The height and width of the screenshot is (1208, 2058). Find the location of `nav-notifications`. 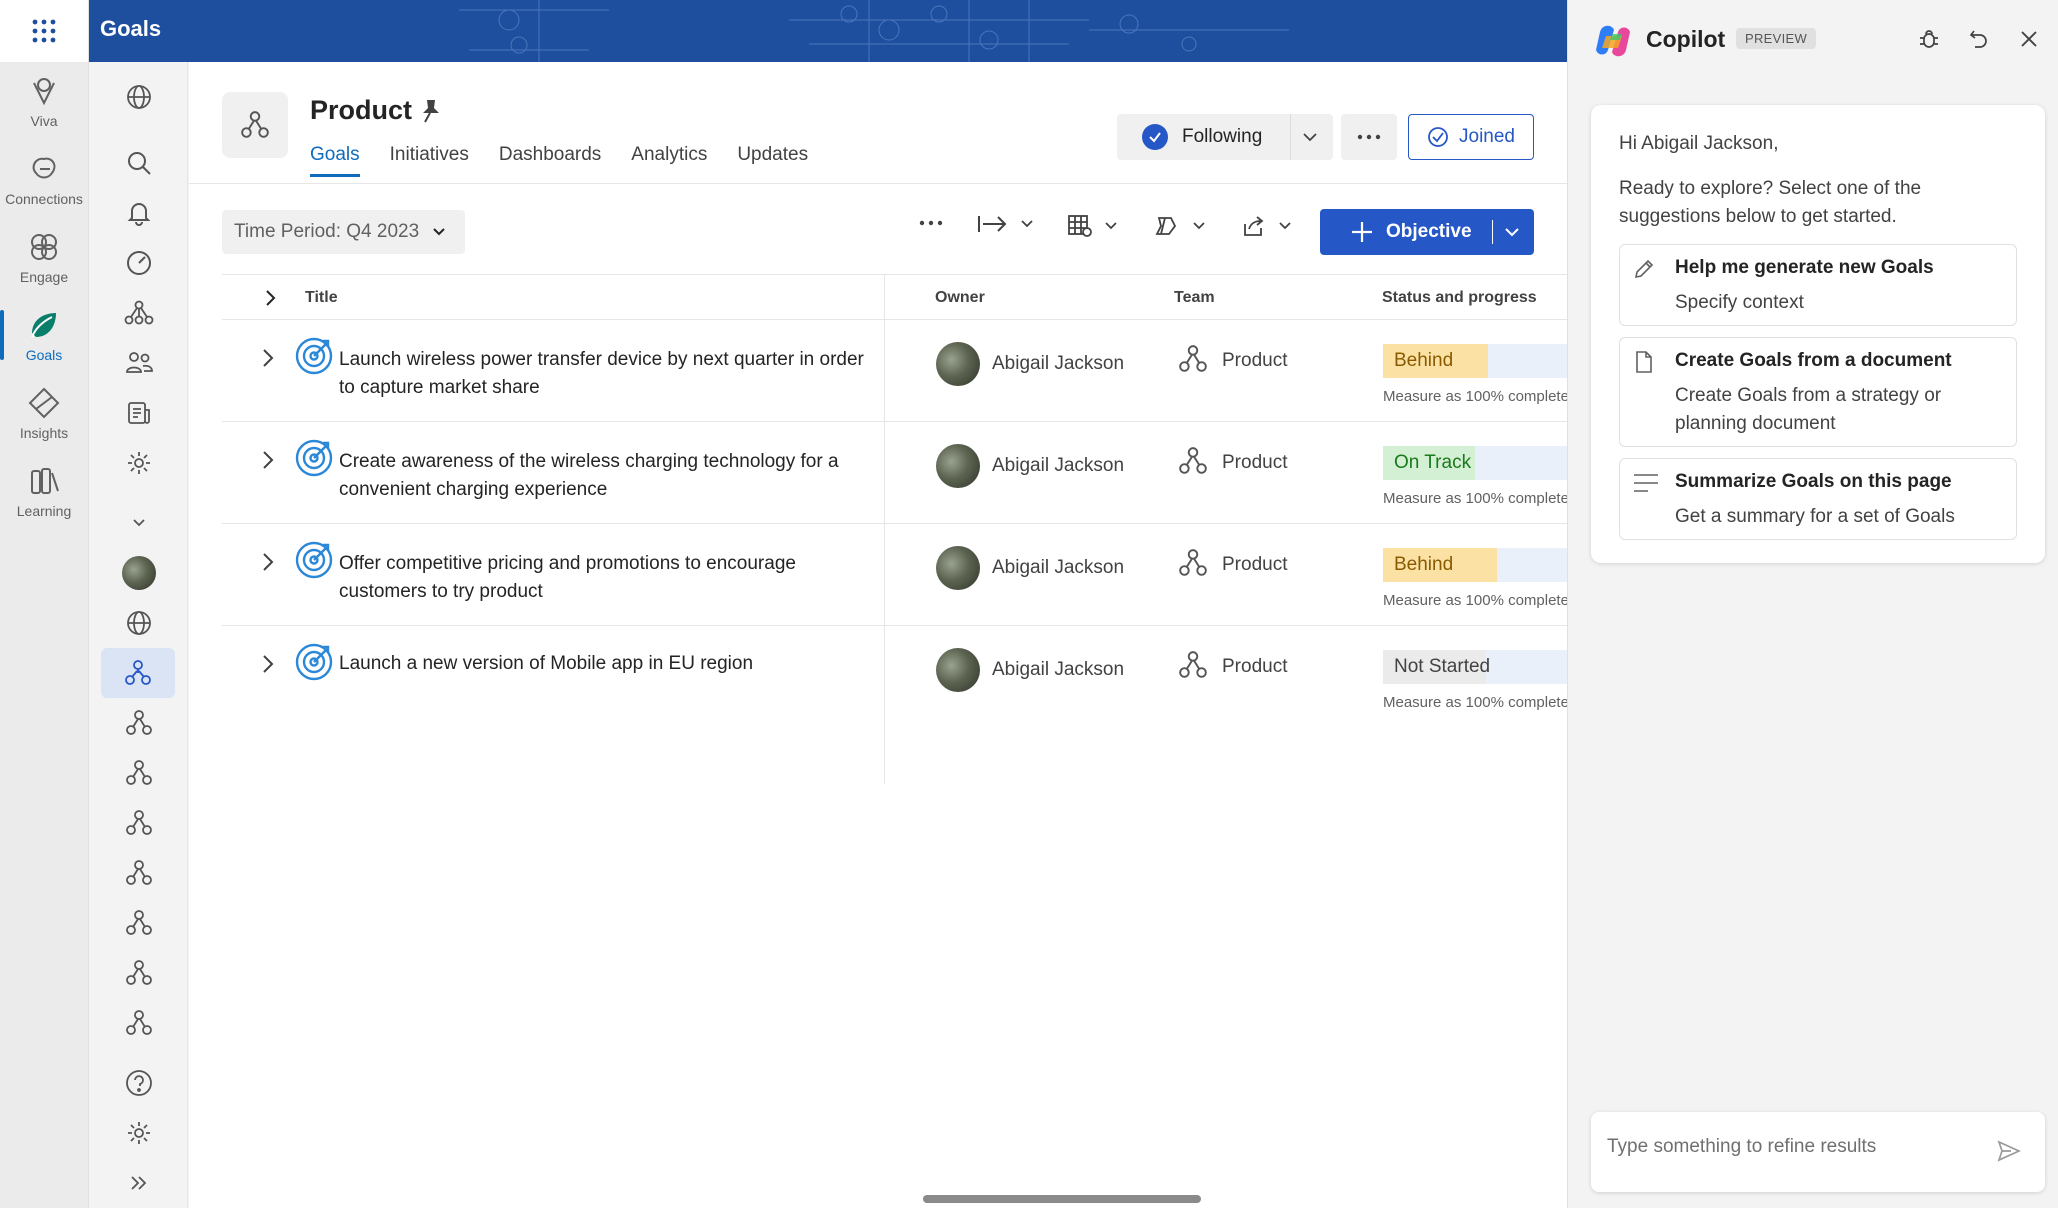

nav-notifications is located at coordinates (138, 213).